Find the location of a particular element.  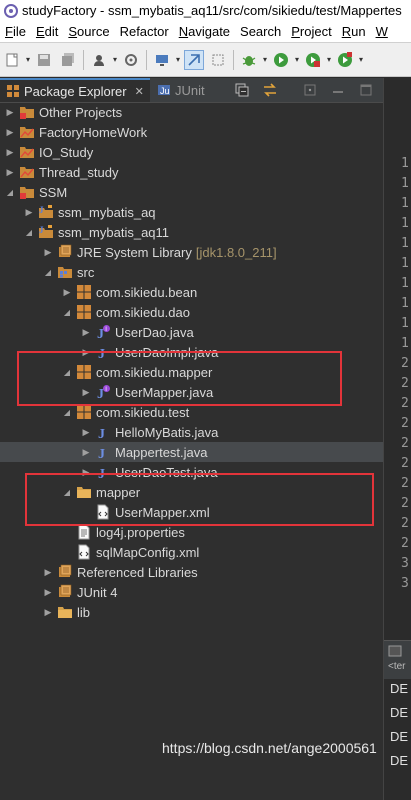

profile-icon is located at coordinates (99, 60).